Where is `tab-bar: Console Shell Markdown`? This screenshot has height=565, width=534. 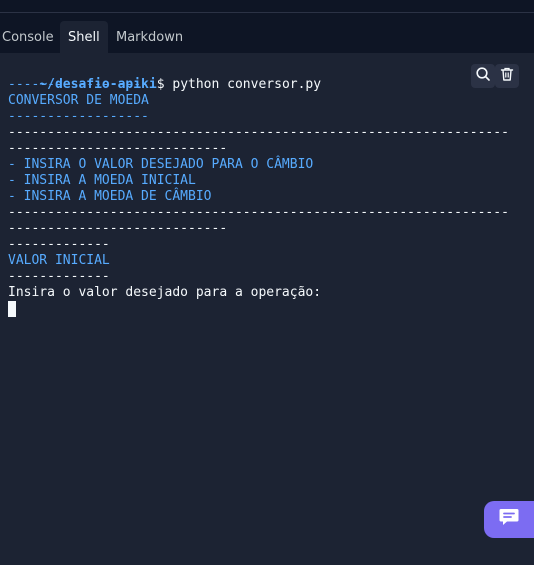
tab-bar: Console Shell Markdown is located at coordinates (267, 33).